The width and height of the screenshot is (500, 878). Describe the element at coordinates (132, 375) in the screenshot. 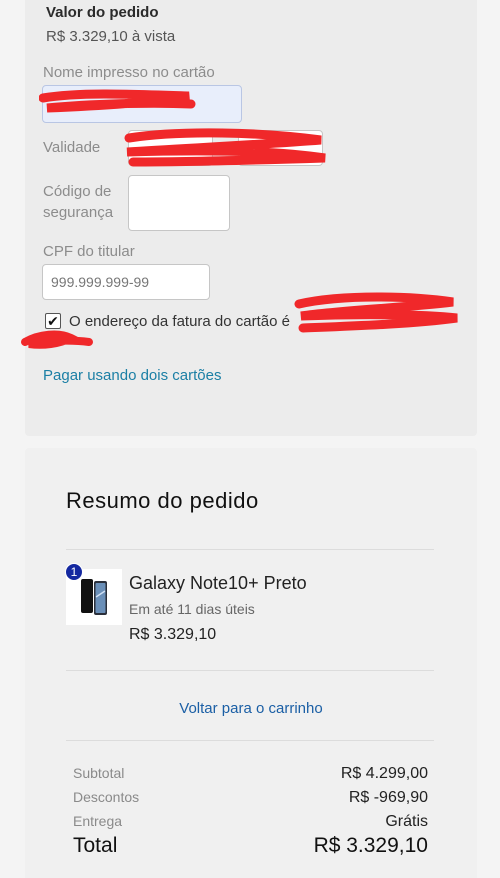

I see `pay-with-two-cards-link: Pagar usando dois cartões` at that location.